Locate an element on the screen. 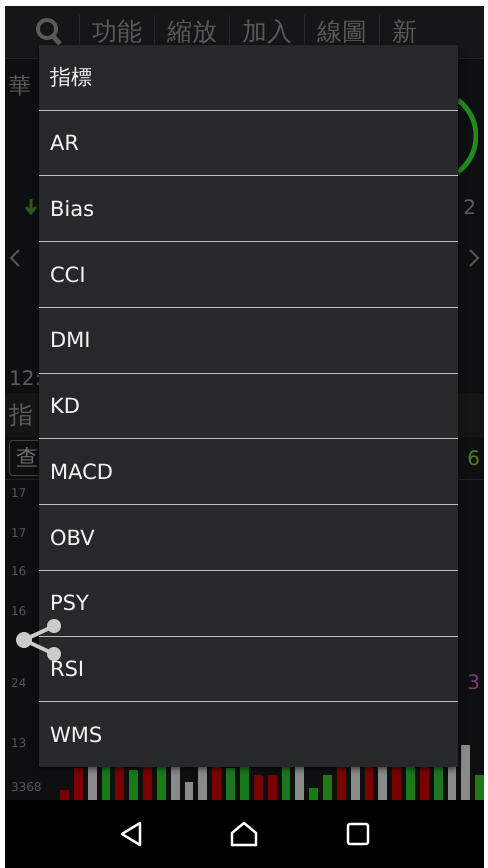  menu-item: AR is located at coordinates (248, 143).